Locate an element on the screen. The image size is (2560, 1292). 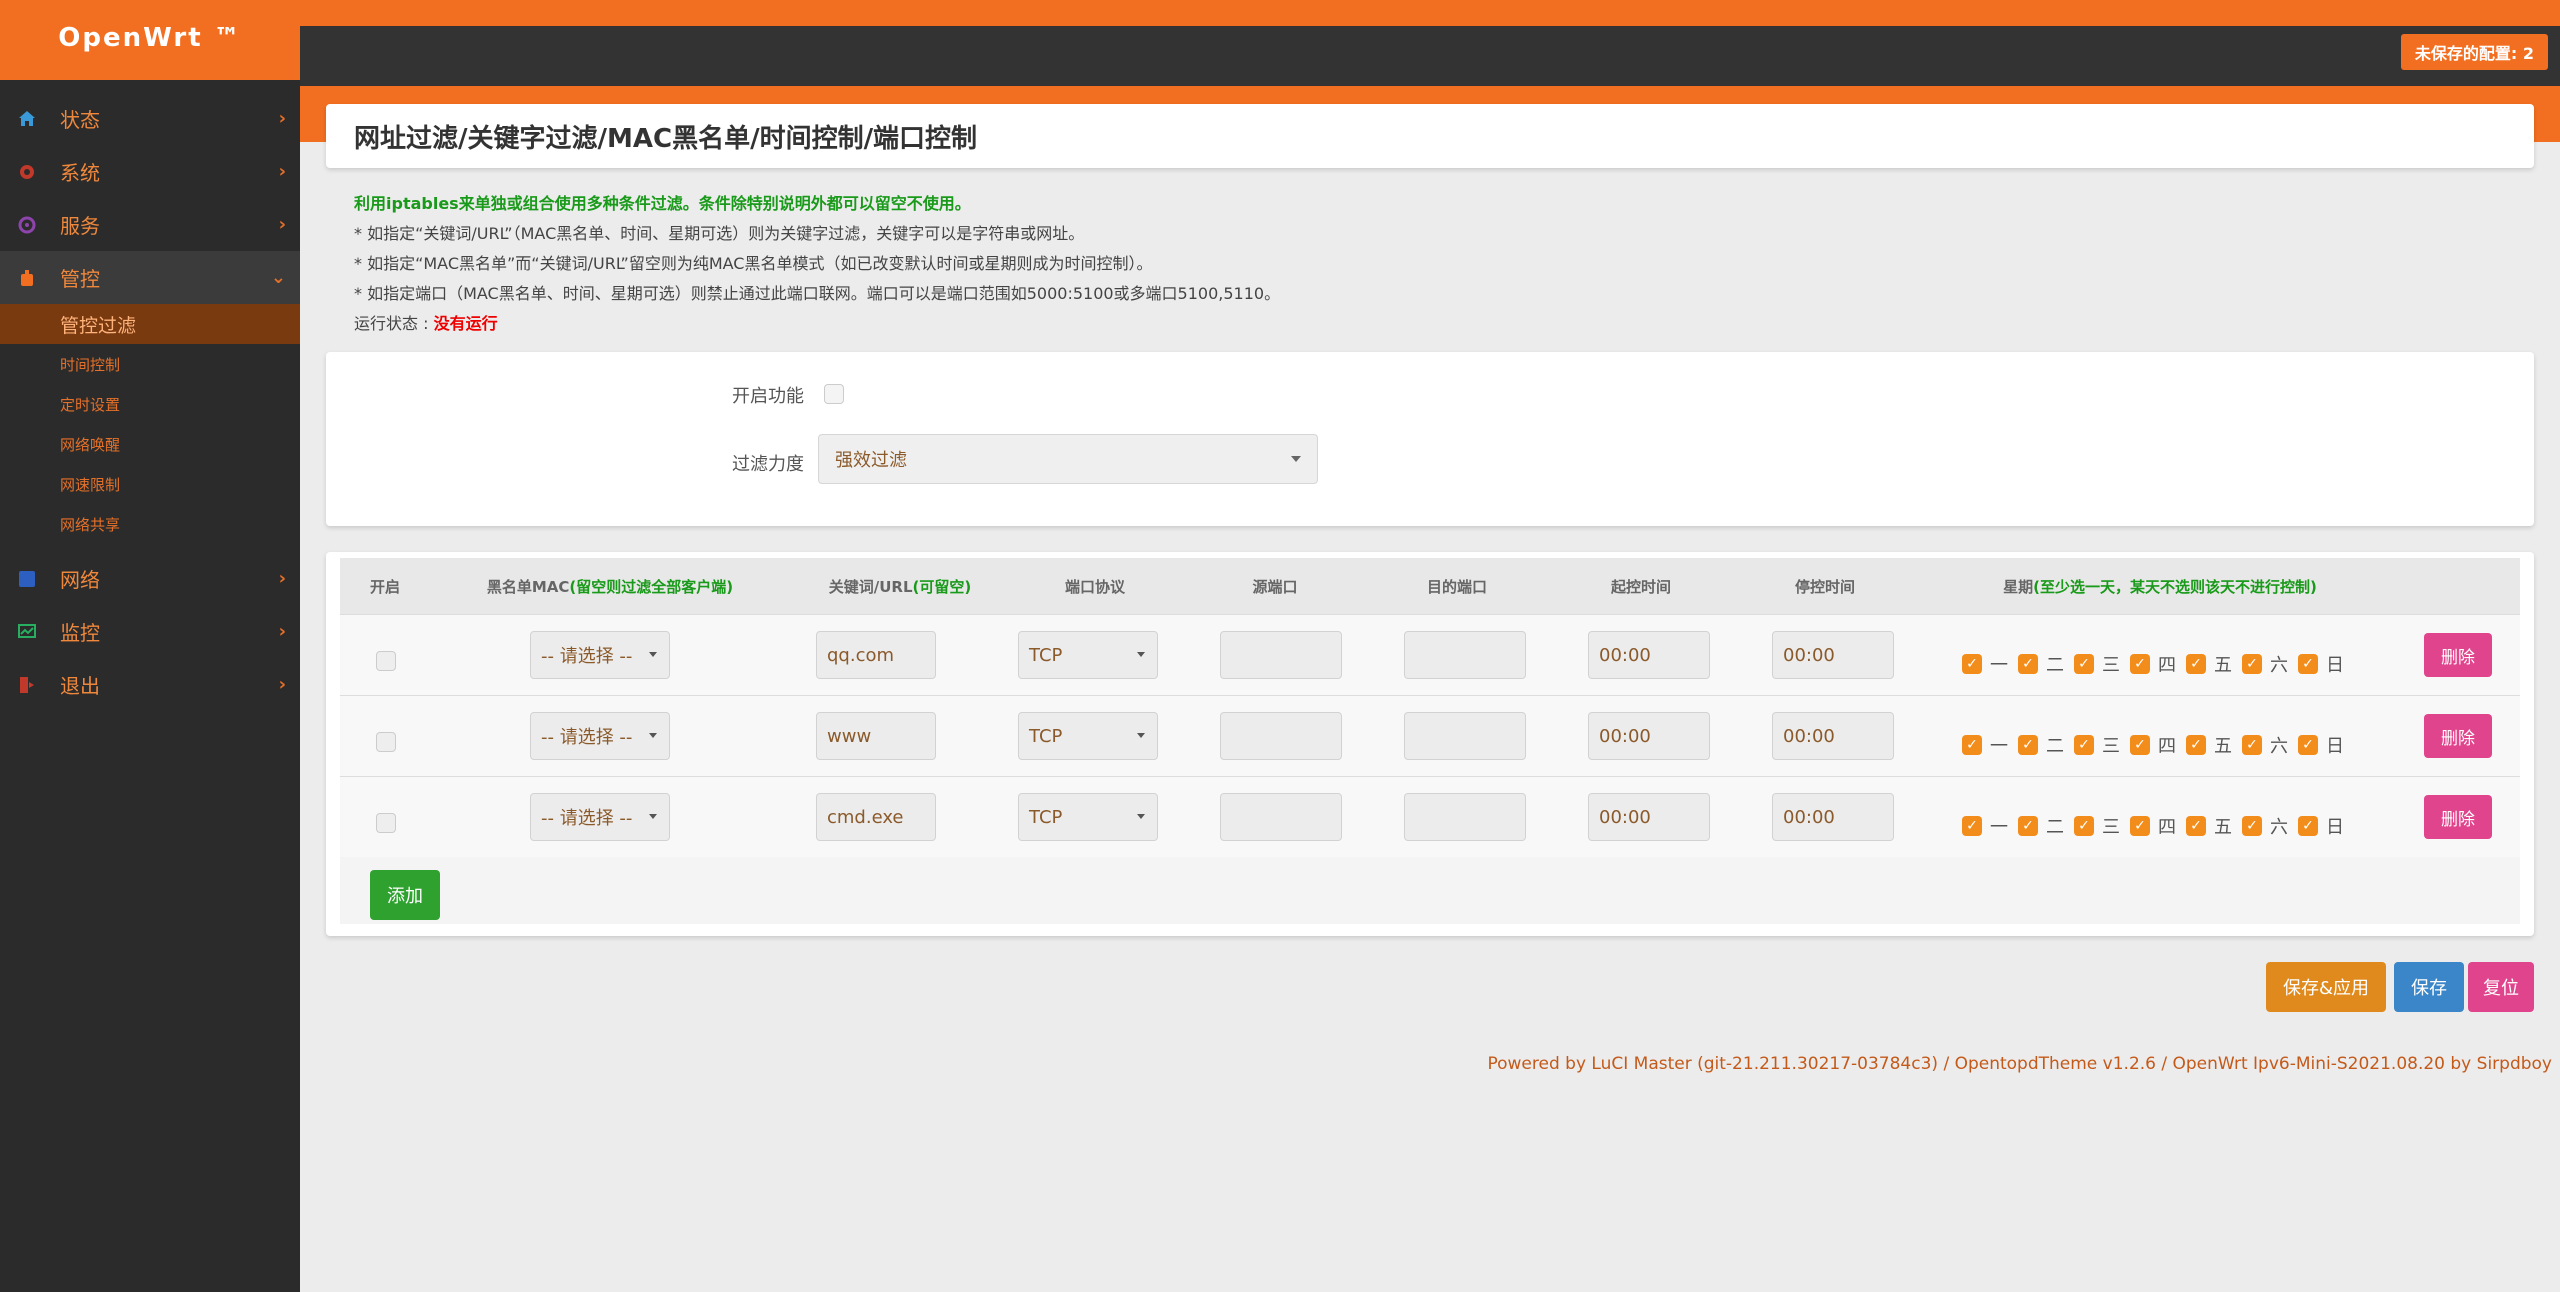
home-icon is located at coordinates (27, 119).